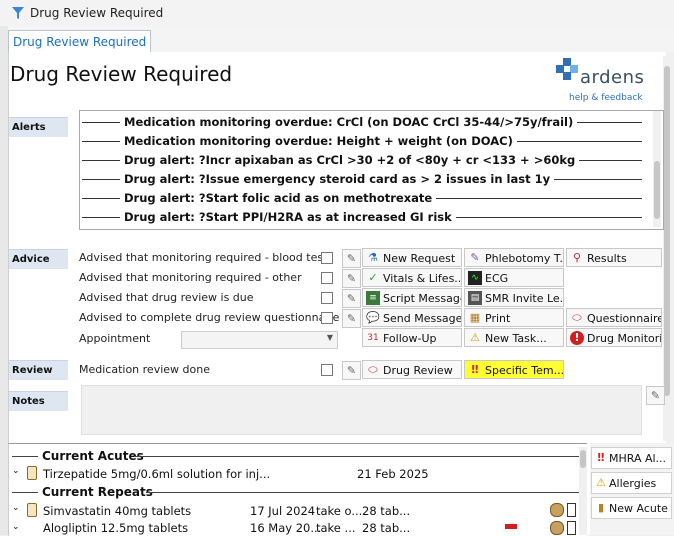  I want to click on script-message-button: ≡ Script Message, so click(412, 297).